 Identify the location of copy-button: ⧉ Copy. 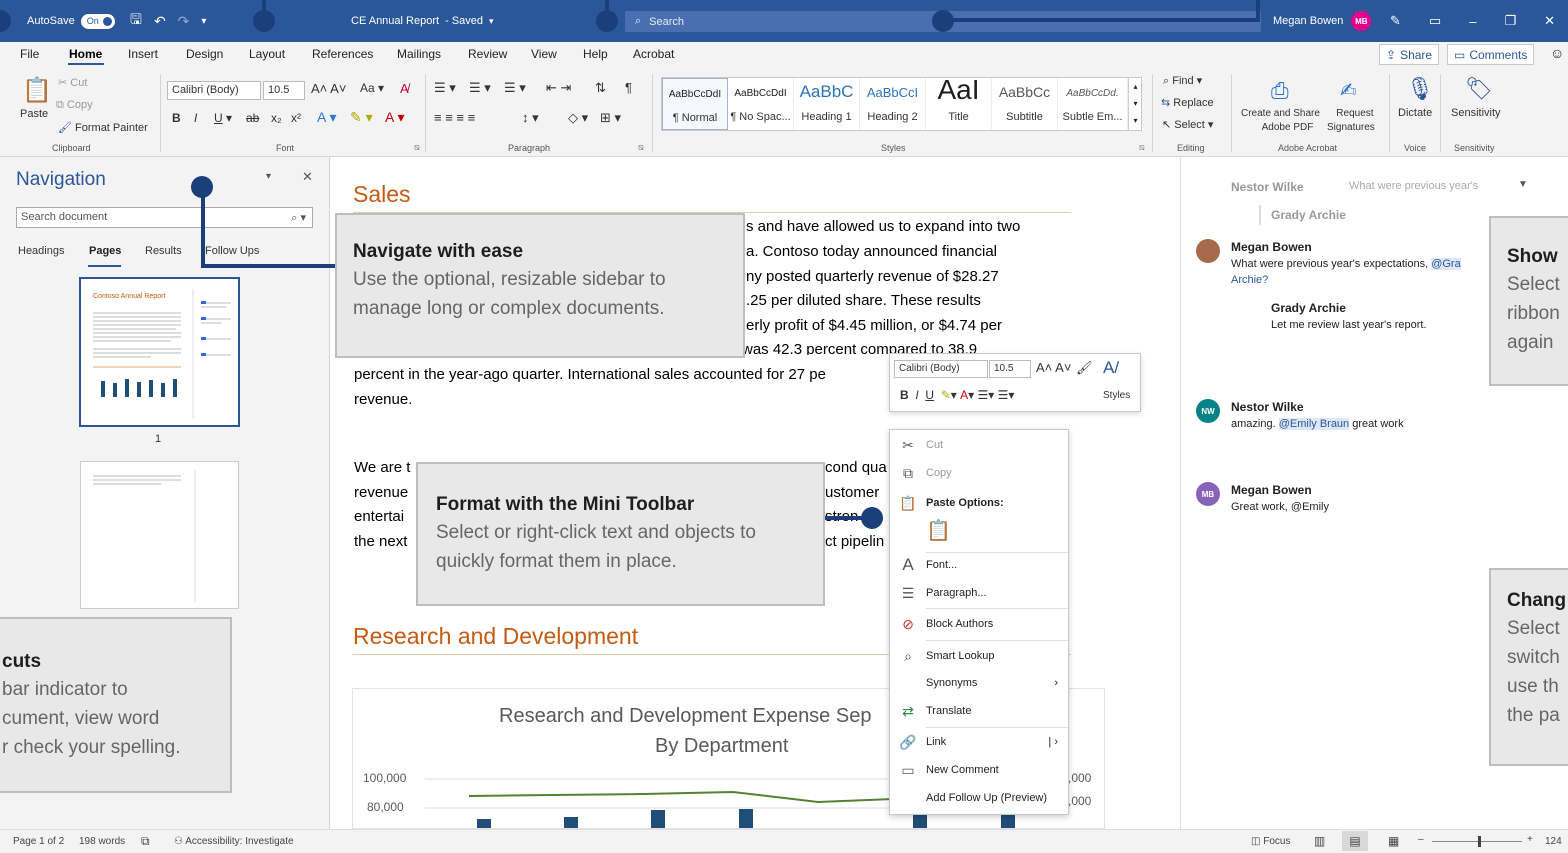
(74, 105).